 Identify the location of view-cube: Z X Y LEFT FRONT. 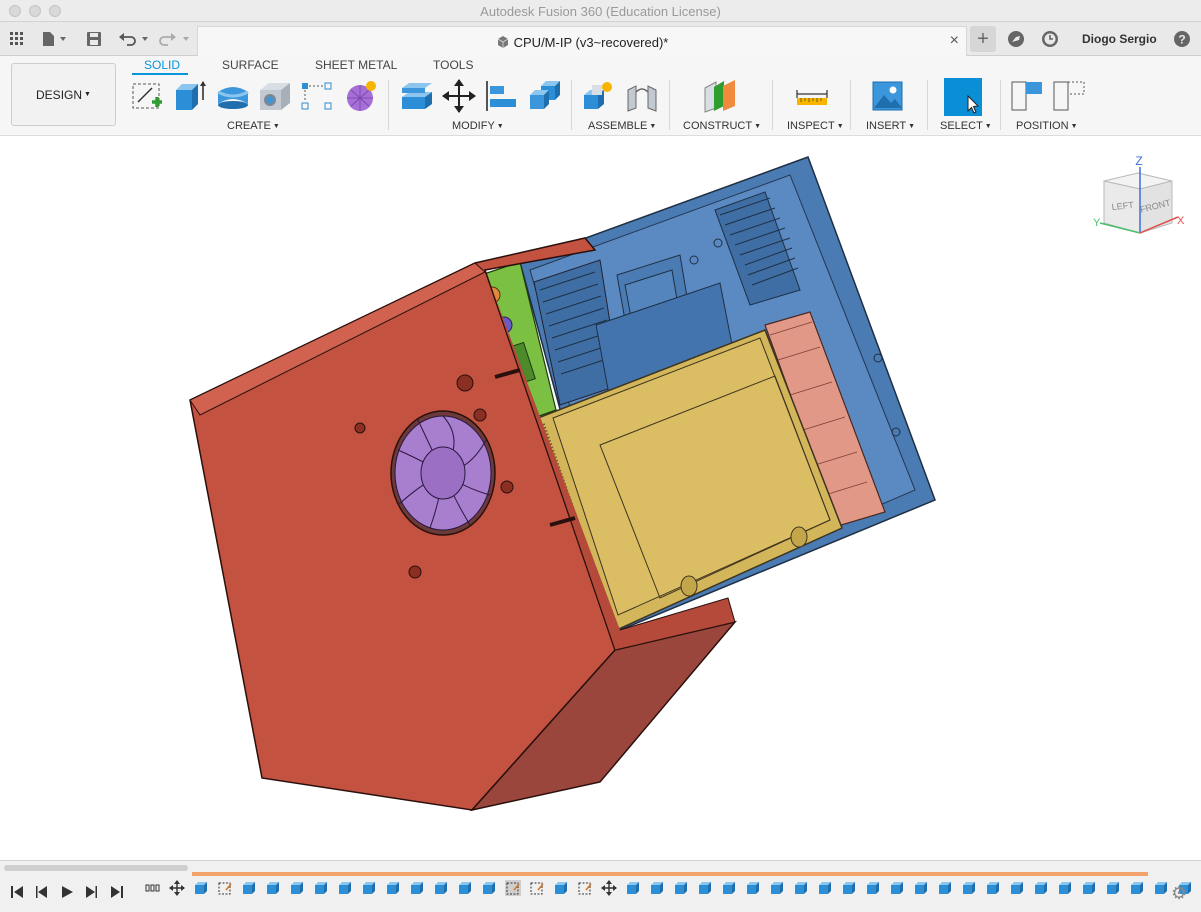
(1140, 198).